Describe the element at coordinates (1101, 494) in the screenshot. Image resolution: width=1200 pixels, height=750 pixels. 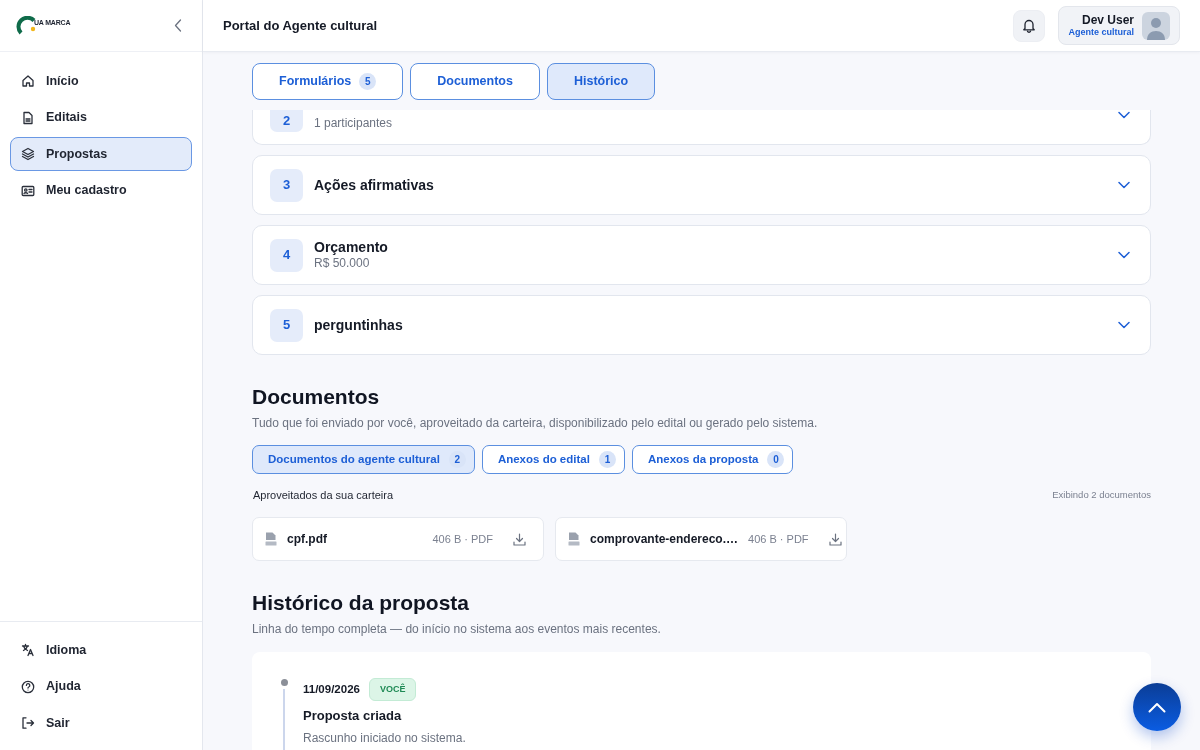
I see `document-count: Exibindo 2 documentos` at that location.